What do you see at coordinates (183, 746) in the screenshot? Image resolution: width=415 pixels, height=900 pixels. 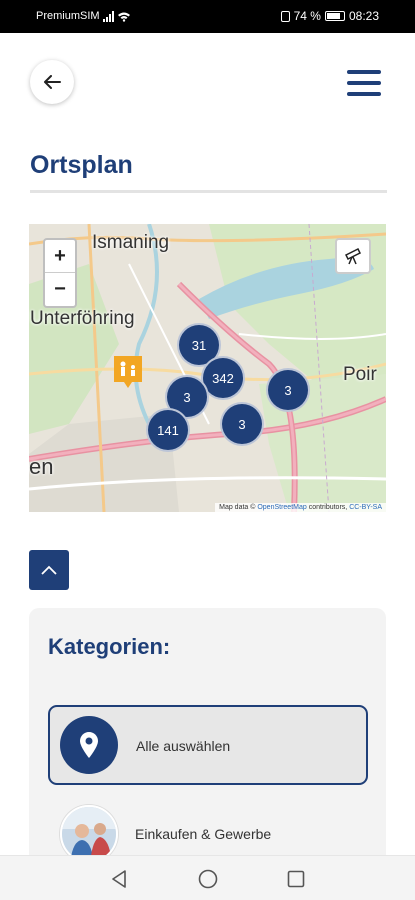 I see `category-label: Alle auswählen` at bounding box center [183, 746].